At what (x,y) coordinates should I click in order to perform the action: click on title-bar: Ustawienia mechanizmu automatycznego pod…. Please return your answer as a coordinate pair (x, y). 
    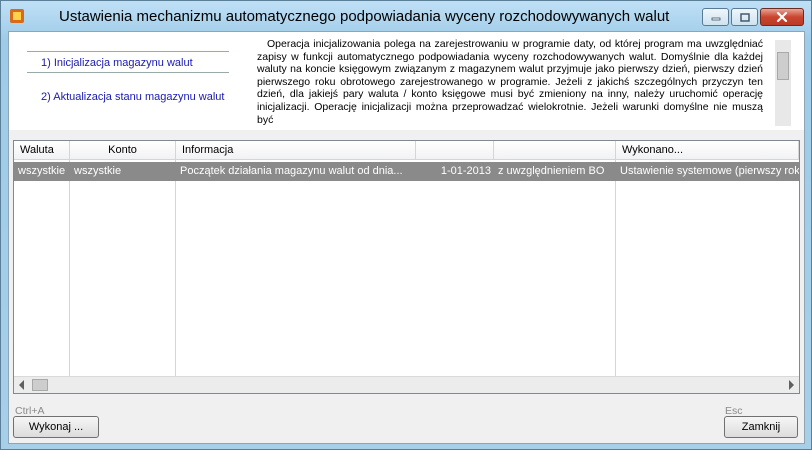
    Looking at the image, I should click on (406, 16).